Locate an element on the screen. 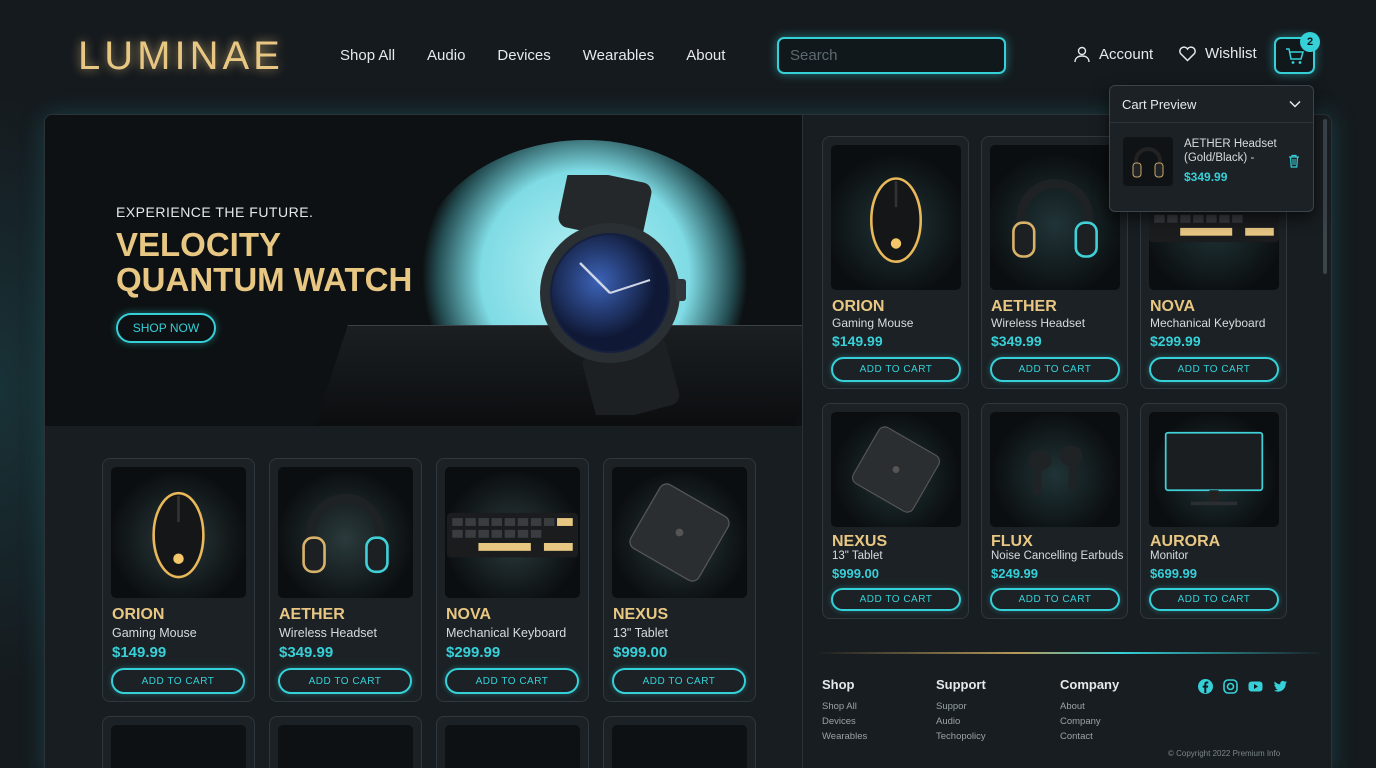  copyright-text: © Copyright 2022 Premium Info is located at coordinates (1224, 753).